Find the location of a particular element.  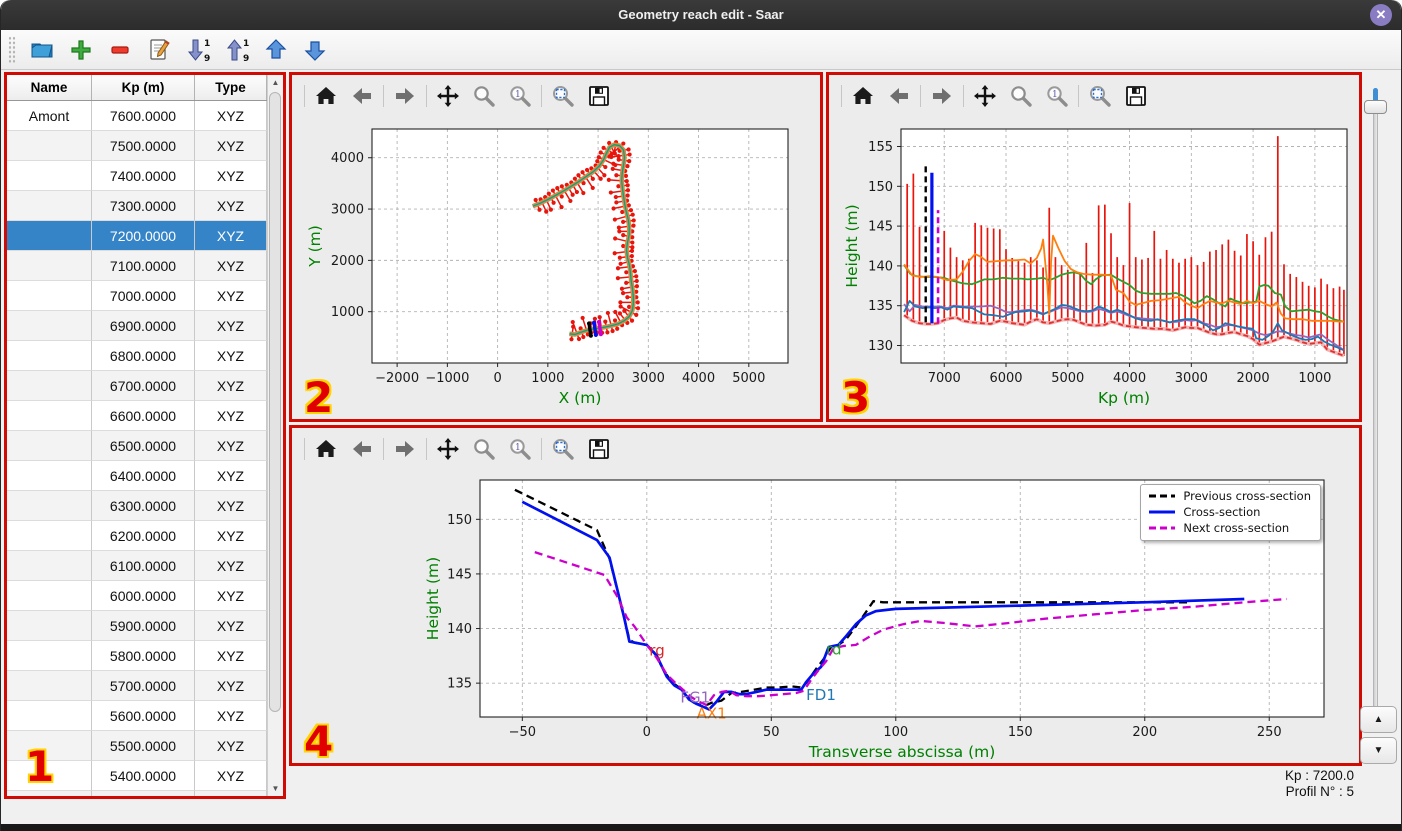

titlebar: Geometry reach edit - Saar ✕ is located at coordinates (701, 15).